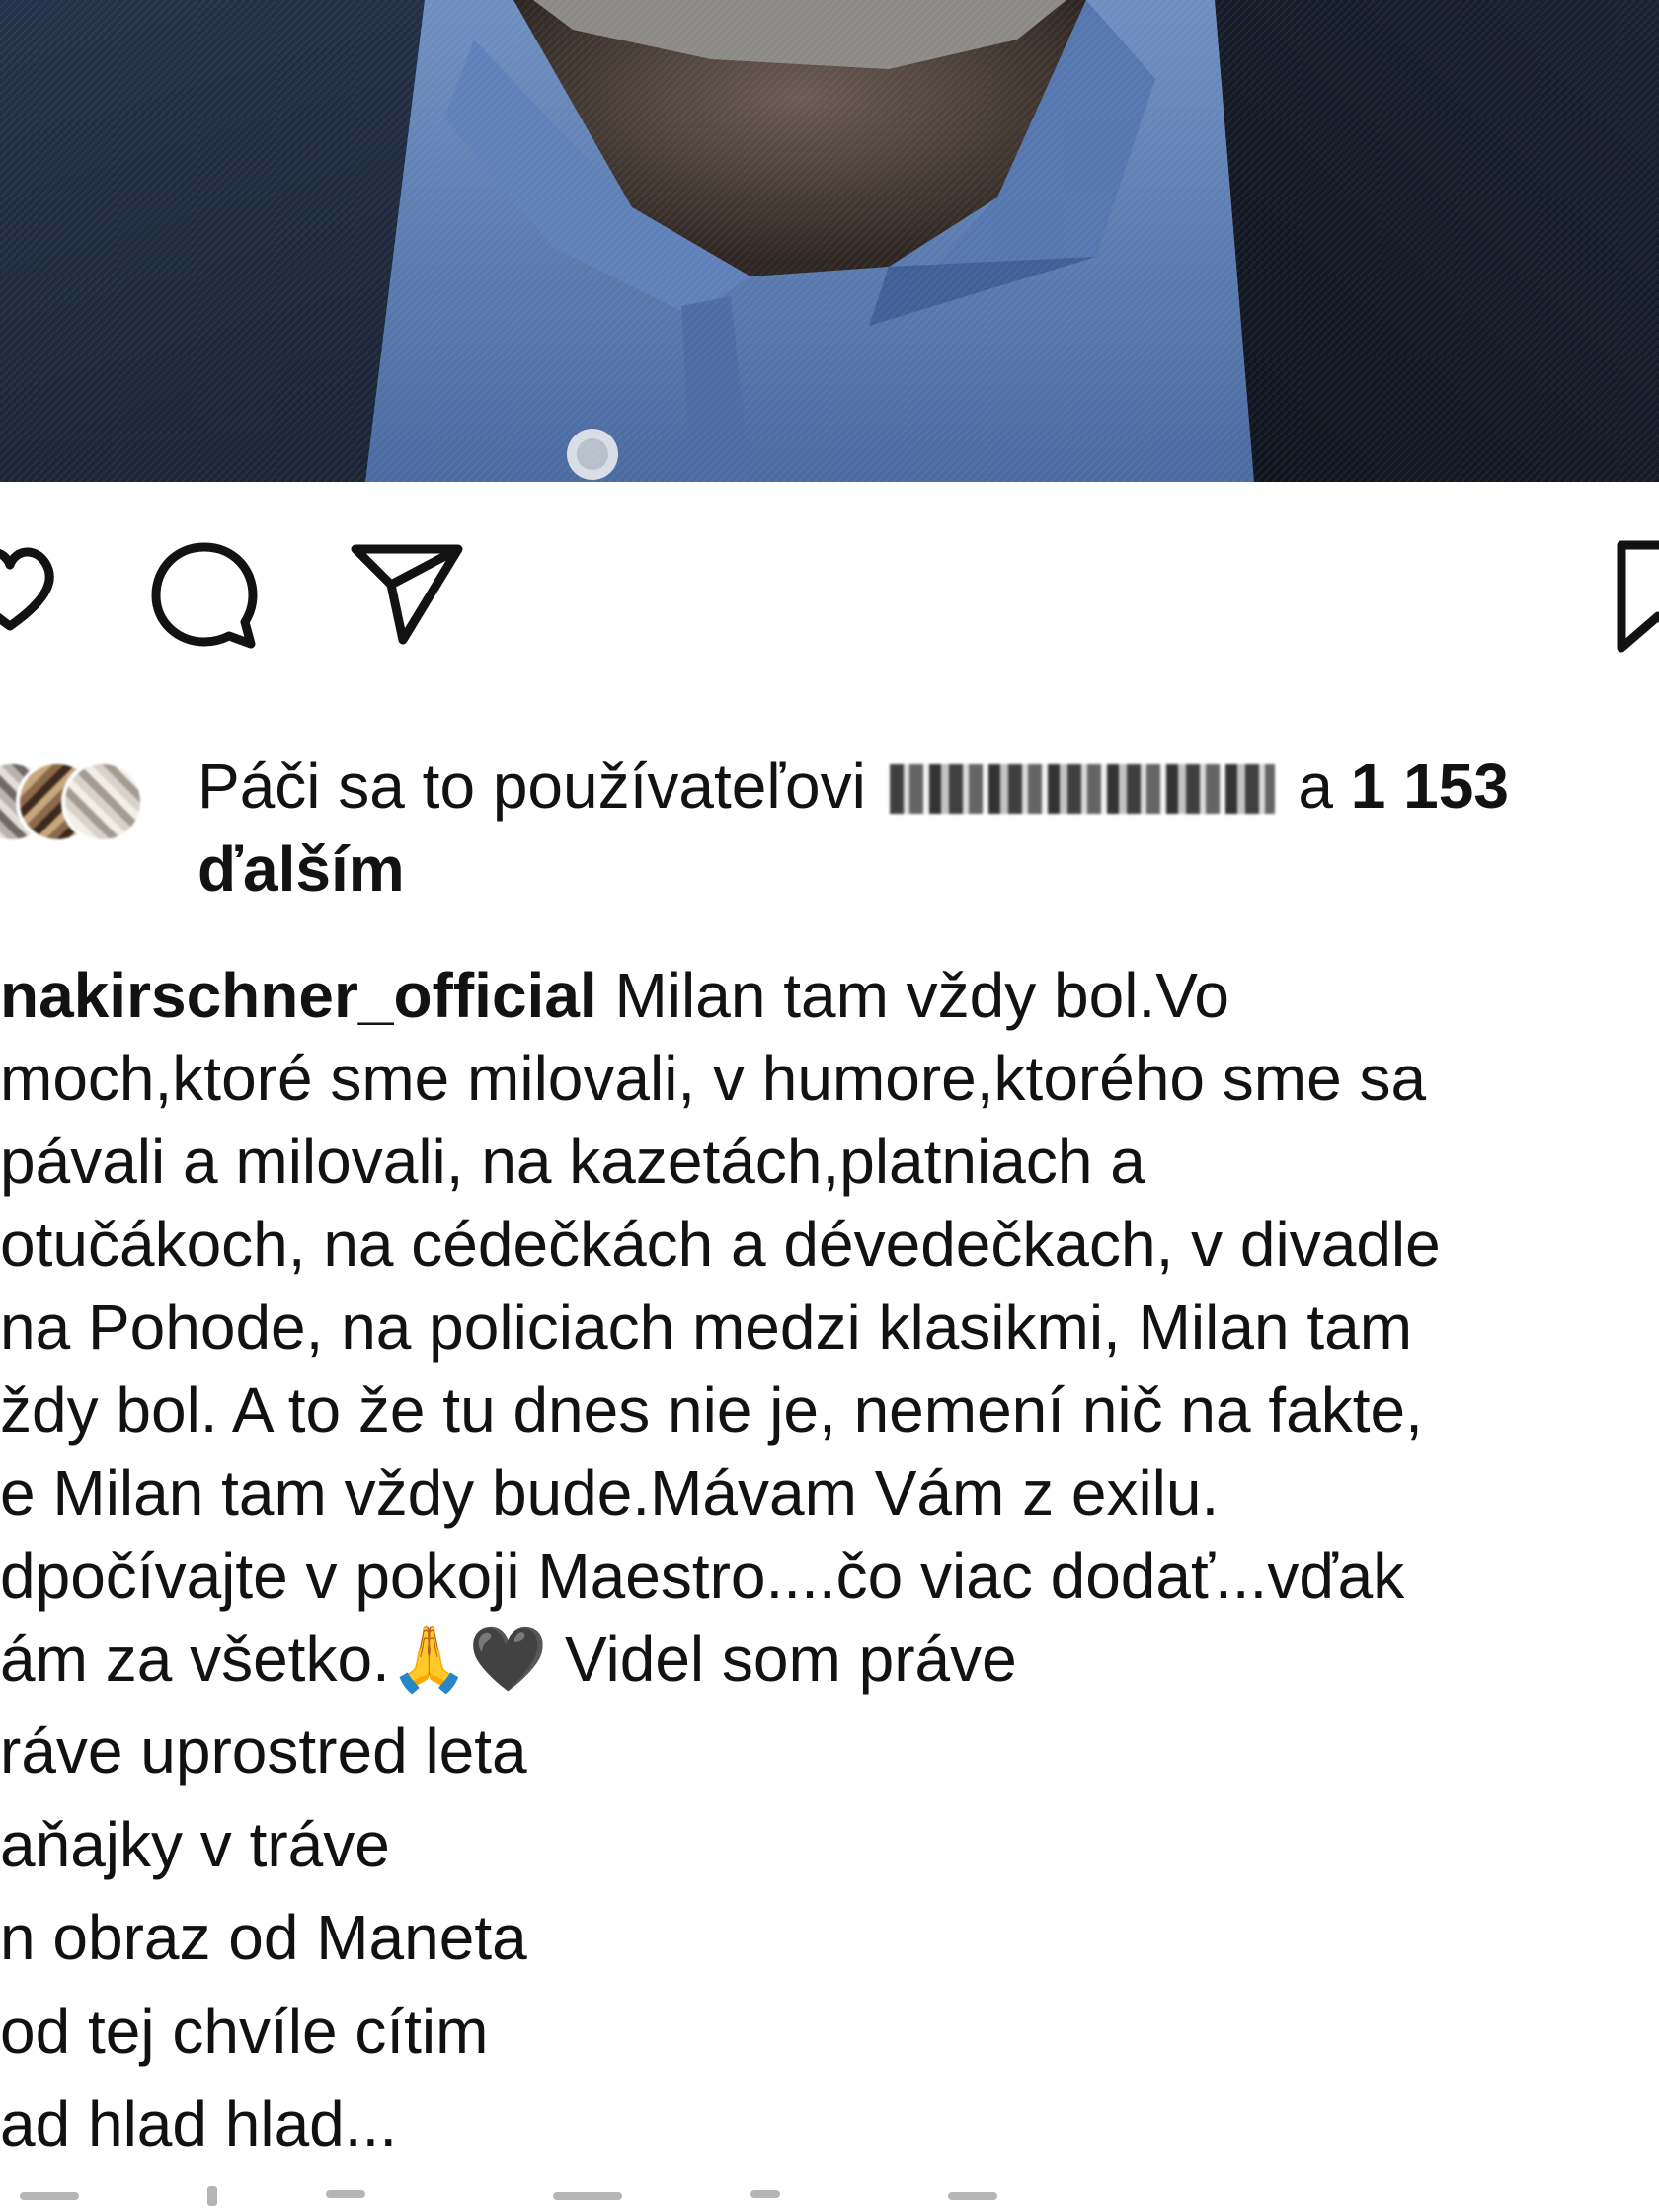 The height and width of the screenshot is (2212, 1659). Describe the element at coordinates (532, 786) in the screenshot. I see `likes-prefix: Páči sa to používateľovi` at that location.